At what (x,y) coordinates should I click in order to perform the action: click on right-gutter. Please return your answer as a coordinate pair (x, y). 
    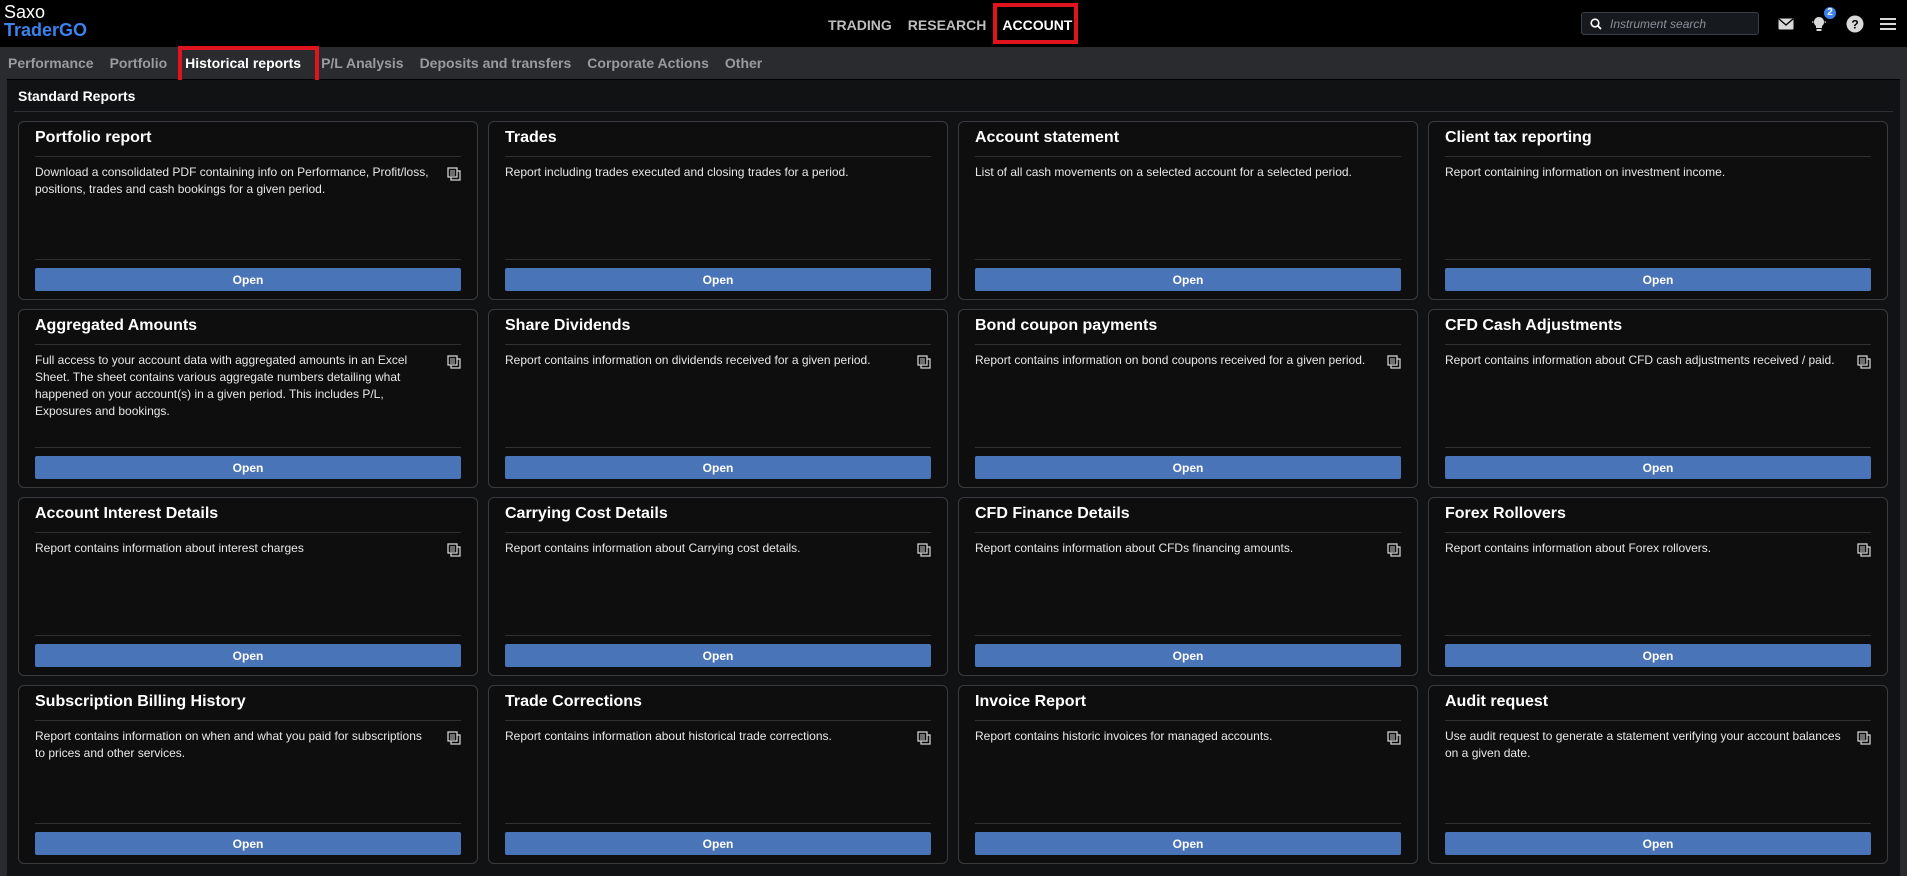
    Looking at the image, I should click on (1903, 477).